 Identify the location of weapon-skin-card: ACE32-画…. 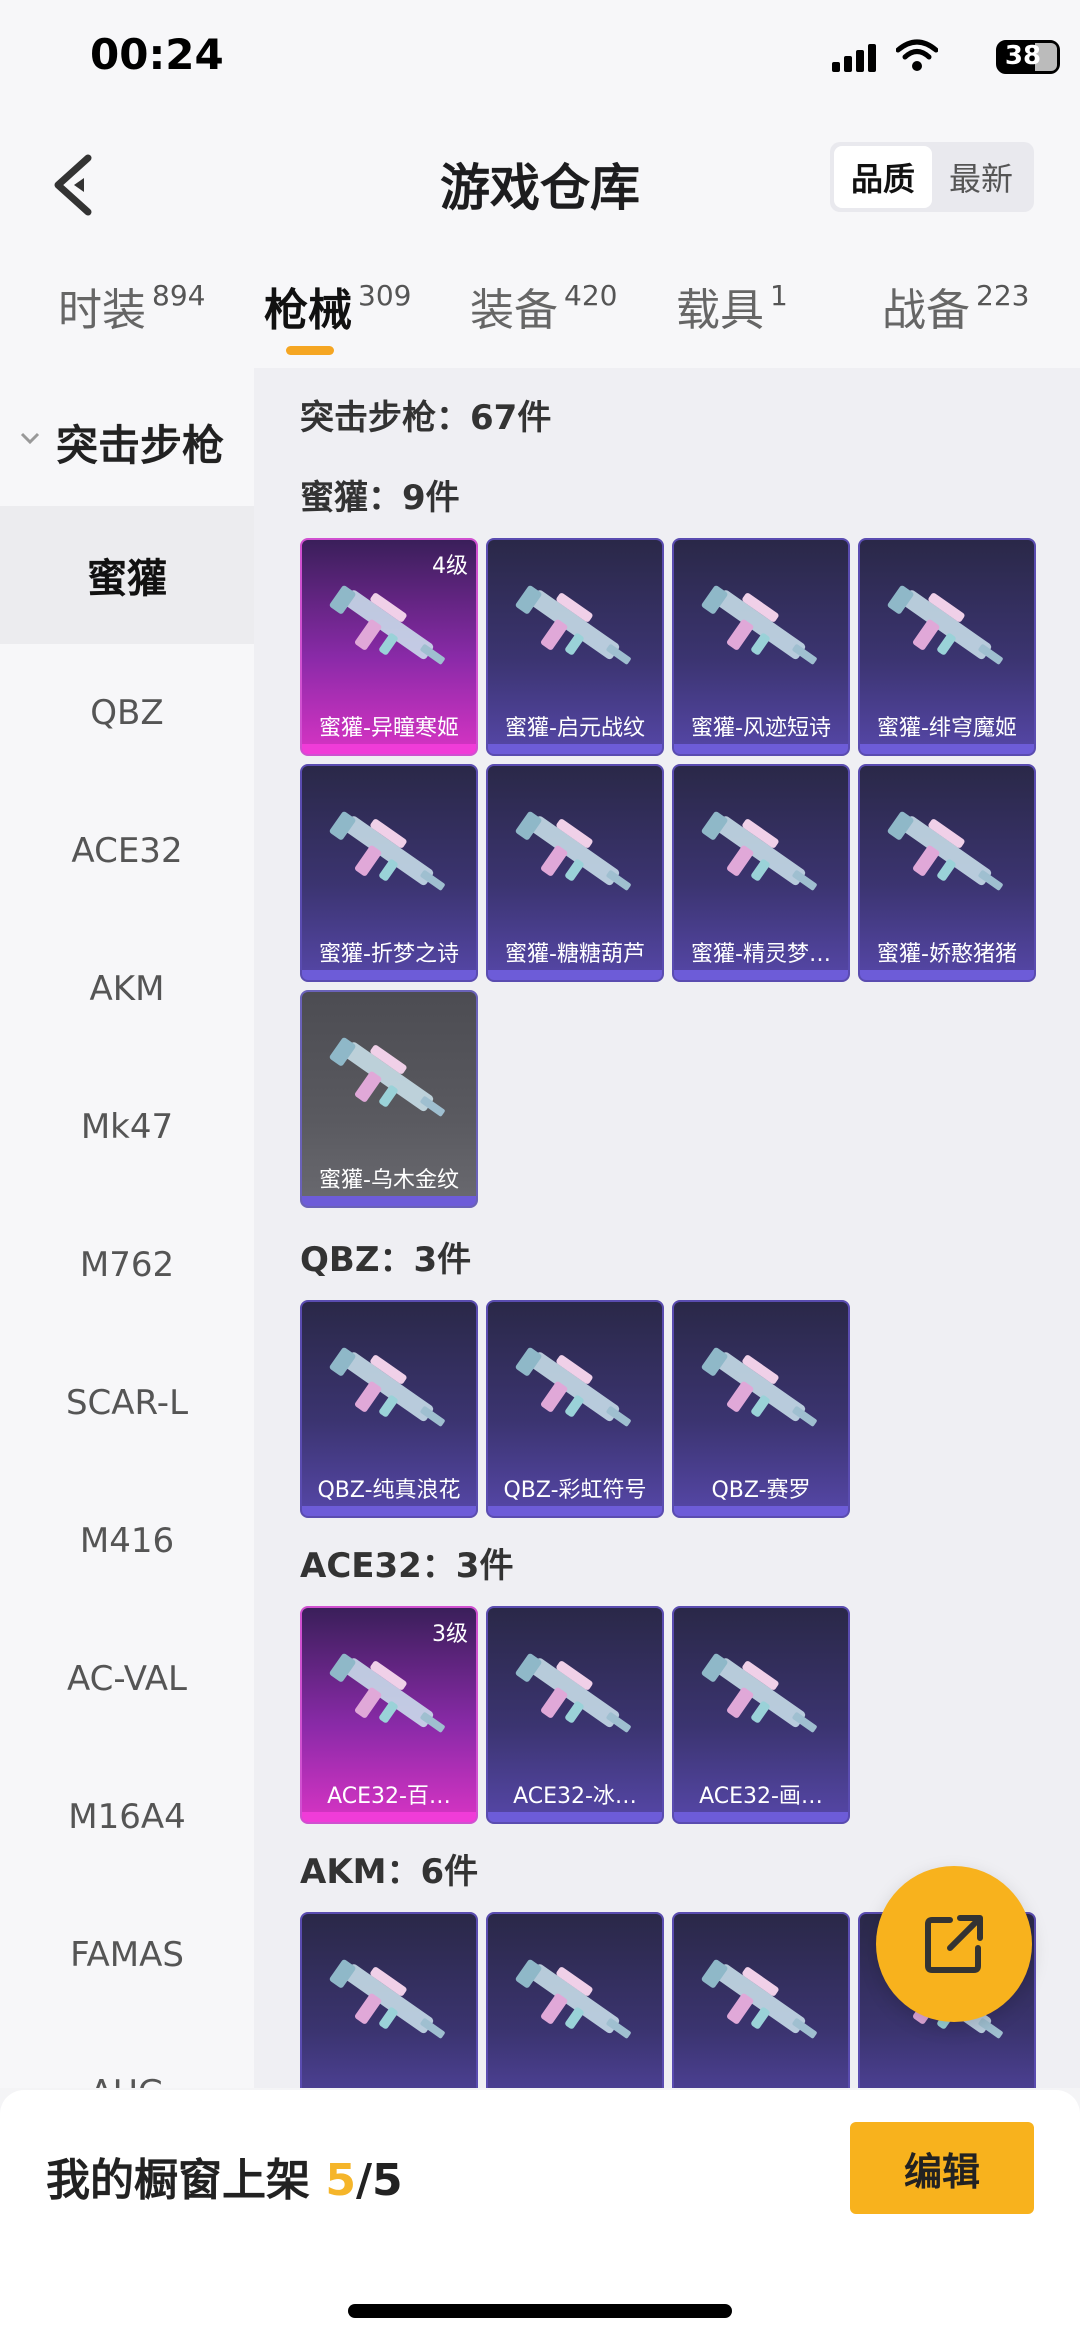
(761, 1715).